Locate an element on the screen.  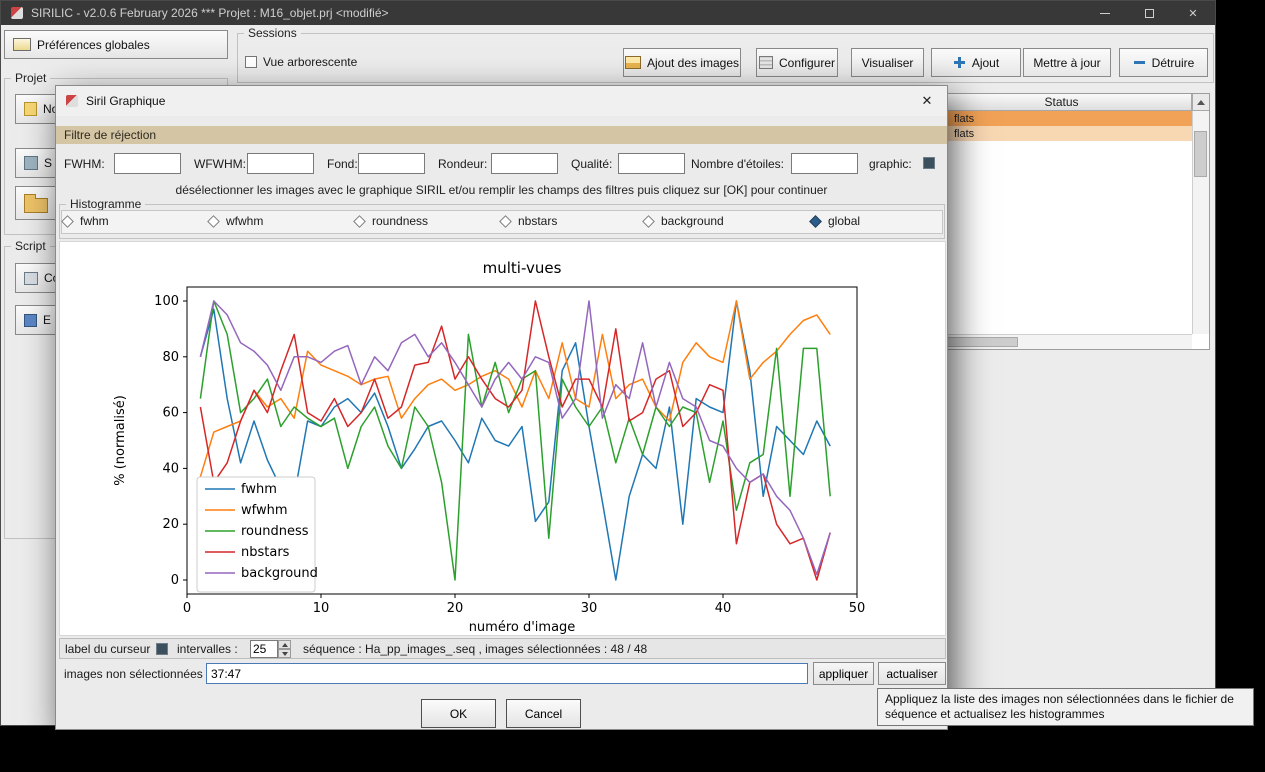
refresh-button: actualiser is located at coordinates (912, 673).